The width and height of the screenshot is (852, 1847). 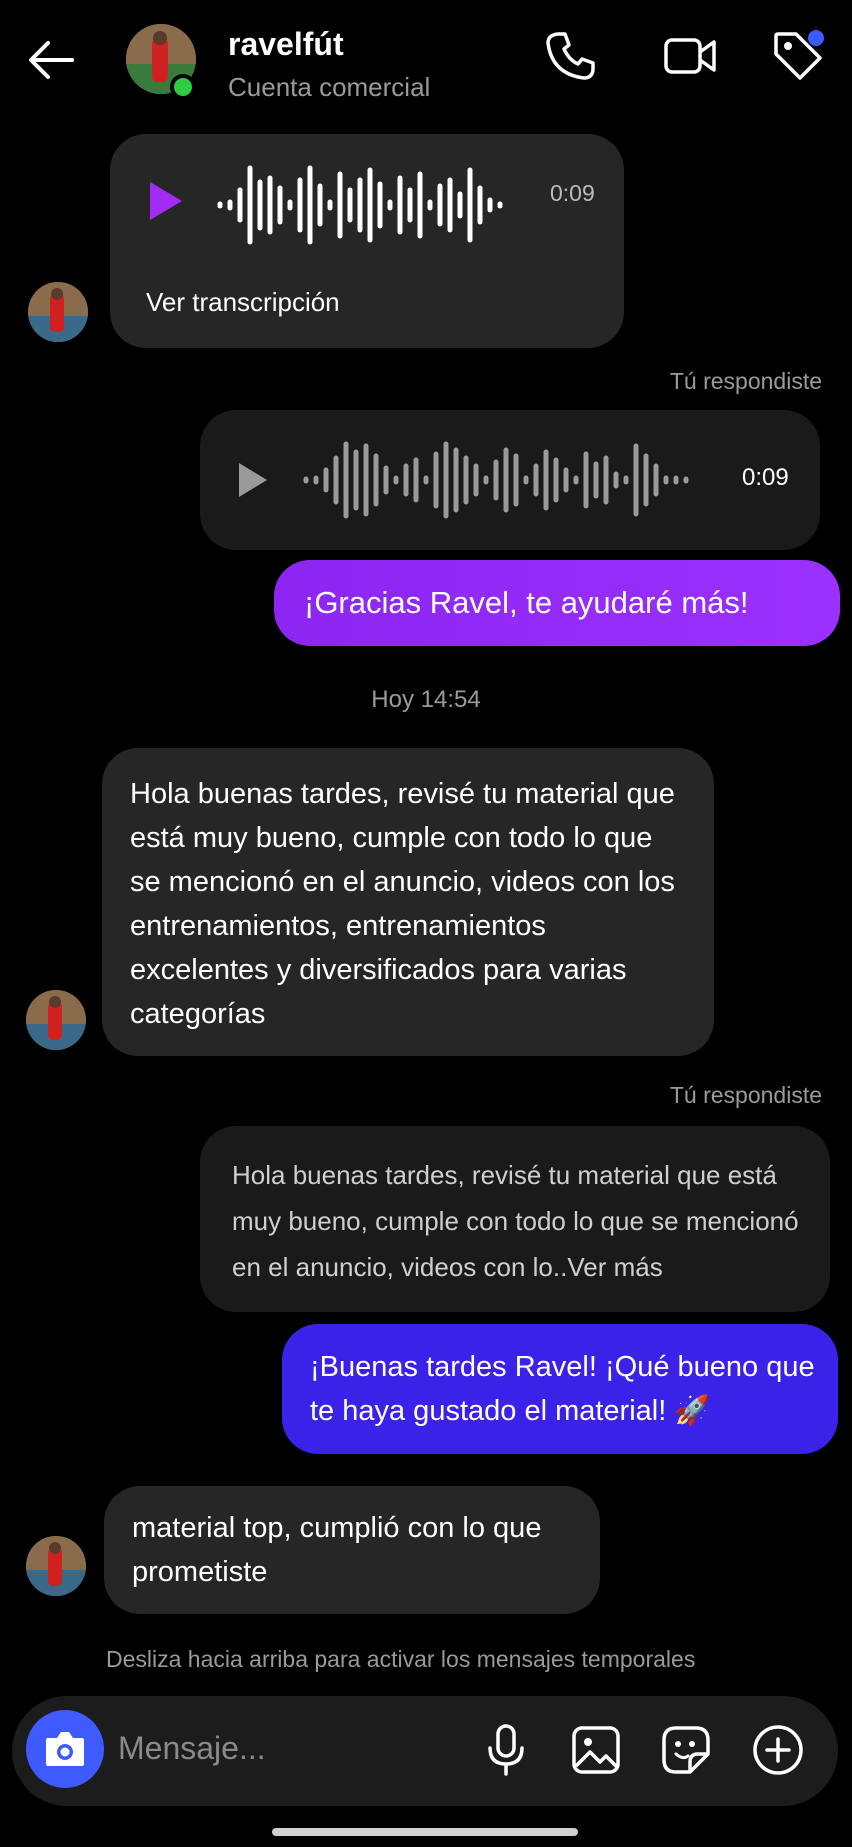 I want to click on sticker-icon, so click(x=686, y=1750).